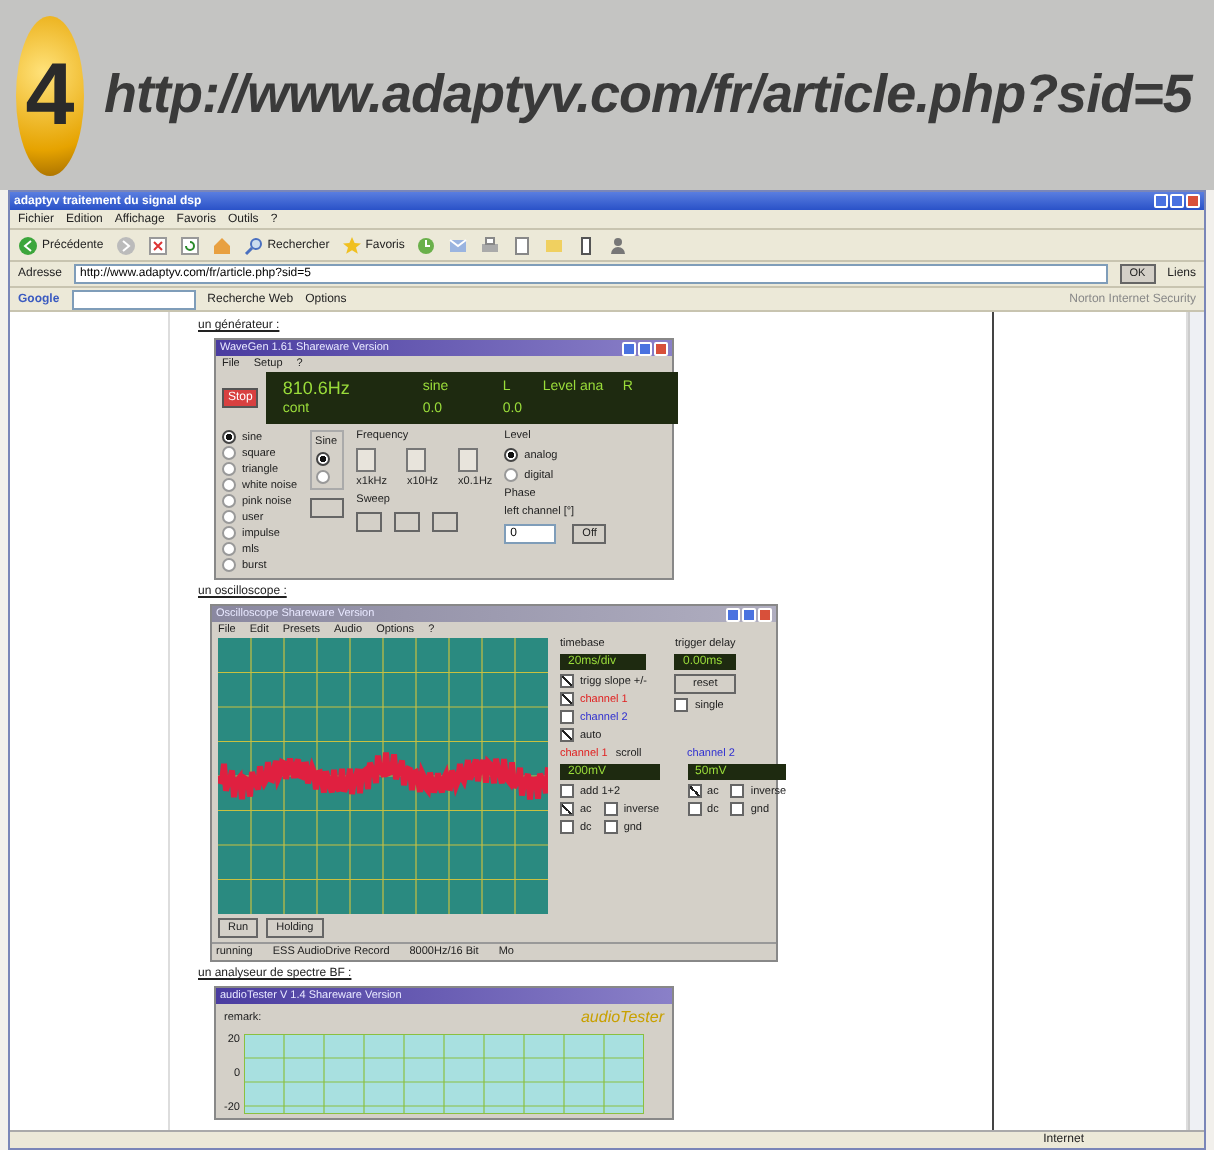 The width and height of the screenshot is (1214, 1150). Describe the element at coordinates (648, 95) in the screenshot. I see `url-heading: http://www.adaptyv.com/fr/article.php?sid=5` at that location.